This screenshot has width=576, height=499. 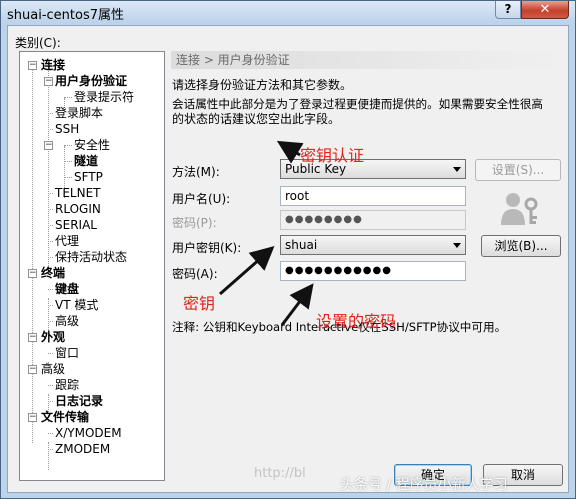 I want to click on tree-item-xymodem: X/YMODEM, so click(x=88, y=433).